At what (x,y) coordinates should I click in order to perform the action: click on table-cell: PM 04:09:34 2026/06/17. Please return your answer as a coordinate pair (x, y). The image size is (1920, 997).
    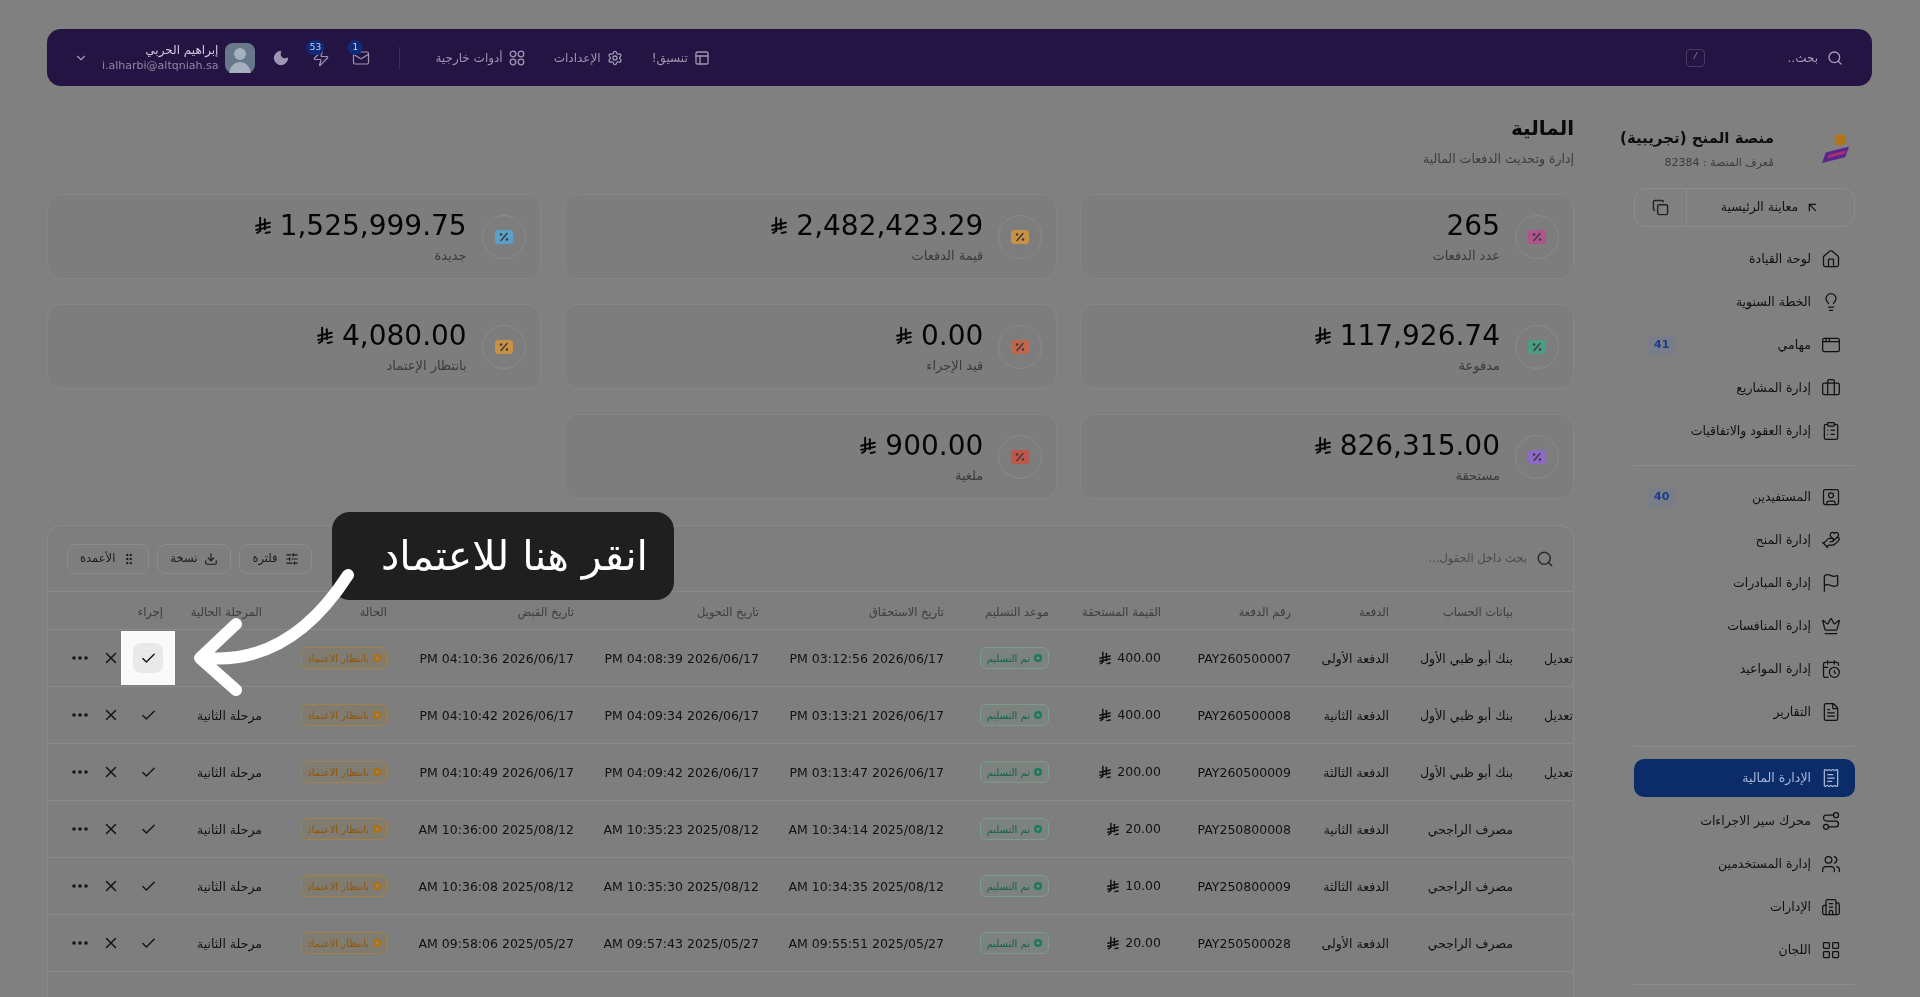
    Looking at the image, I should click on (681, 715).